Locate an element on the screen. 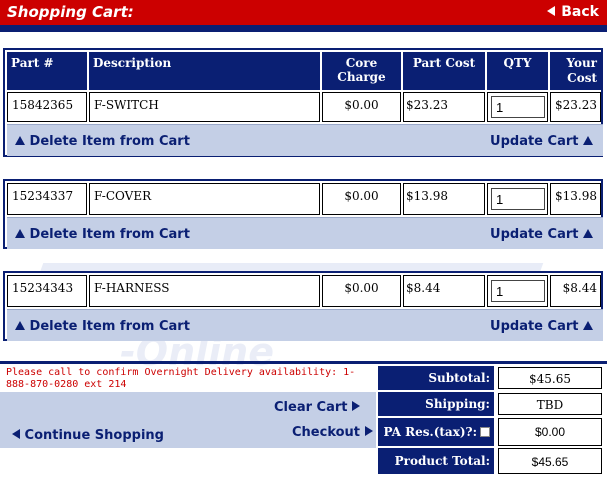 The width and height of the screenshot is (607, 479). your-cost: $13.98 is located at coordinates (575, 199).